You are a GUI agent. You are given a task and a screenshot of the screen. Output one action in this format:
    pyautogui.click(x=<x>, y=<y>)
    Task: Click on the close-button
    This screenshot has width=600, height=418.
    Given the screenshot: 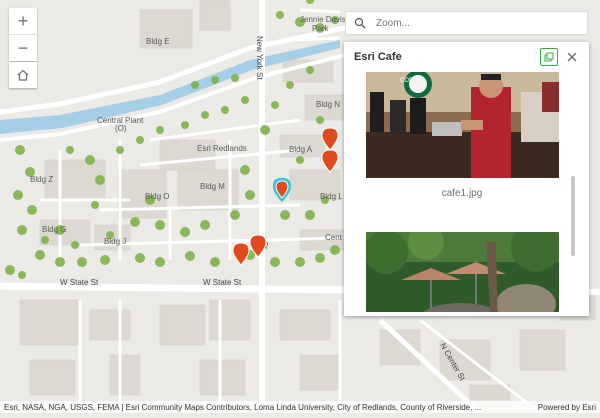 What is the action you would take?
    pyautogui.click(x=572, y=57)
    